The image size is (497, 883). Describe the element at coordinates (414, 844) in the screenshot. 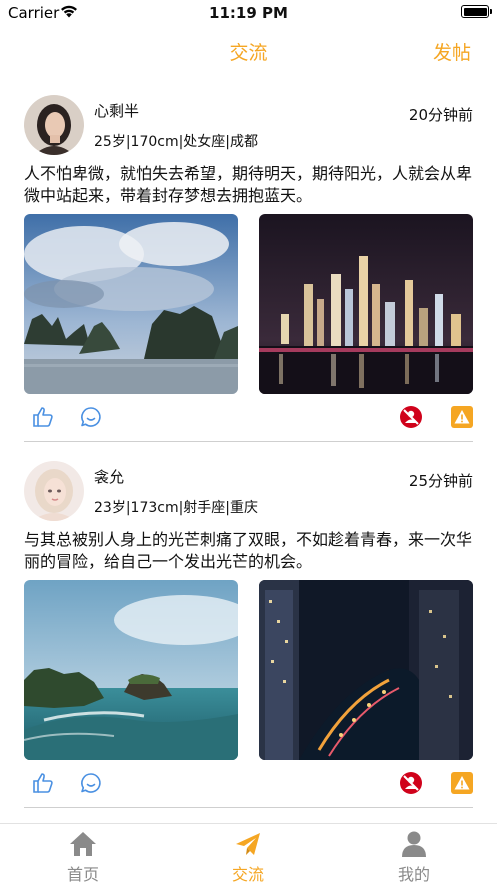

I see `person-icon` at that location.